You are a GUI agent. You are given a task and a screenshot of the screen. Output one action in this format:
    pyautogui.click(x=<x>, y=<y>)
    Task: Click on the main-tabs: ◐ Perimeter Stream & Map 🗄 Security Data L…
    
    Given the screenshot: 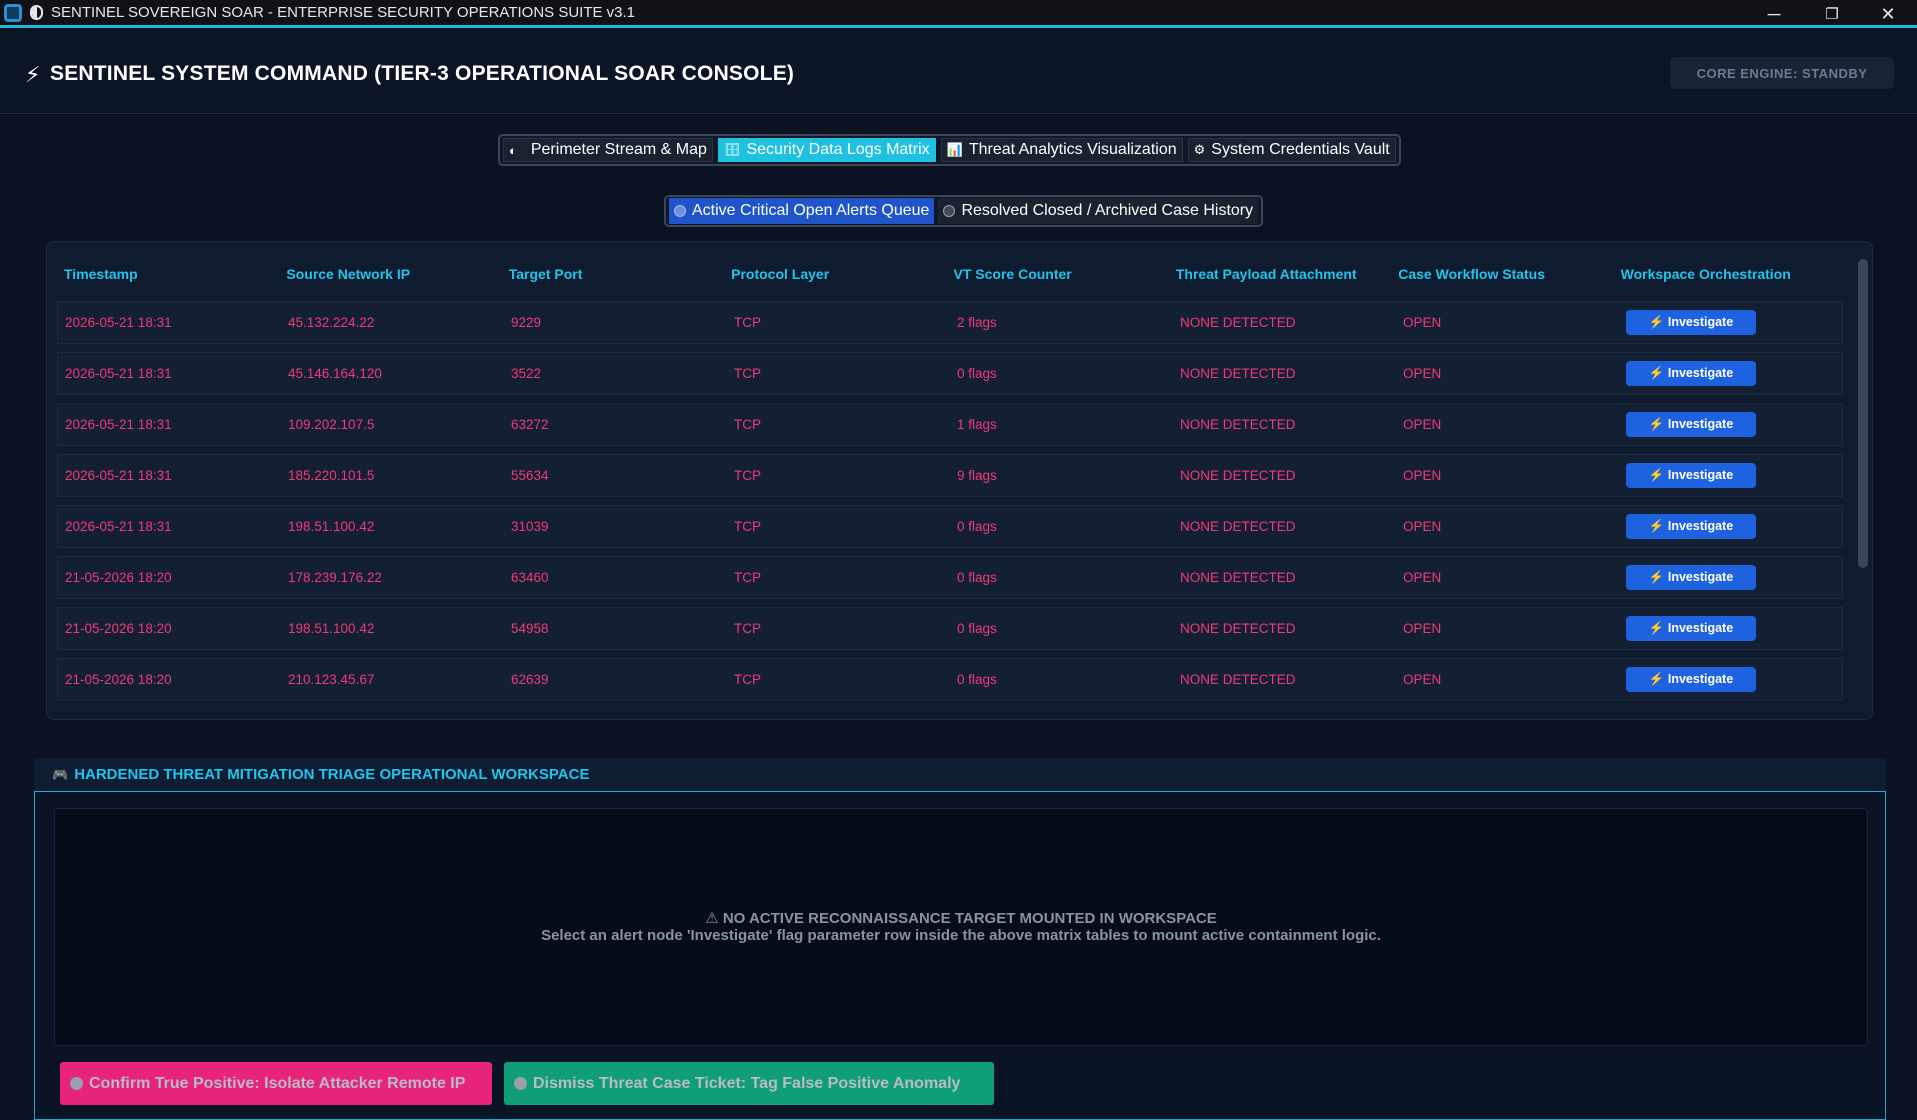 What is the action you would take?
    pyautogui.click(x=949, y=150)
    